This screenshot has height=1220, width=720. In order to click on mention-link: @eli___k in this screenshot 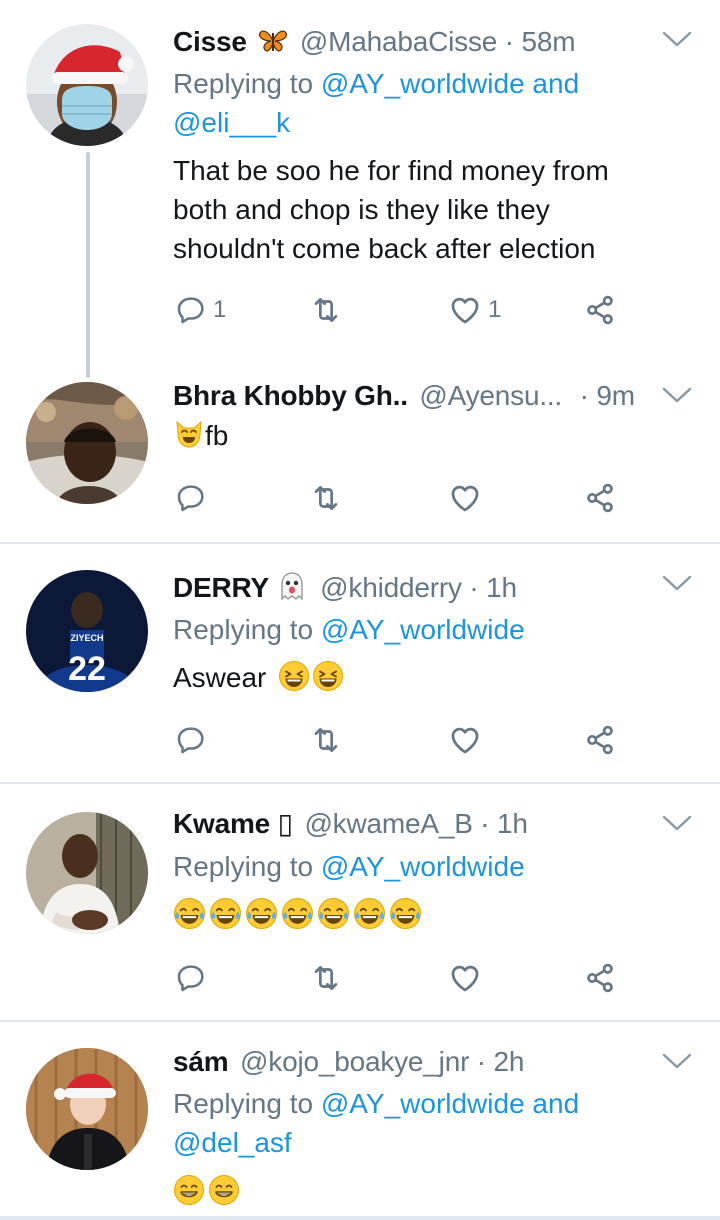, I will do `click(231, 122)`.